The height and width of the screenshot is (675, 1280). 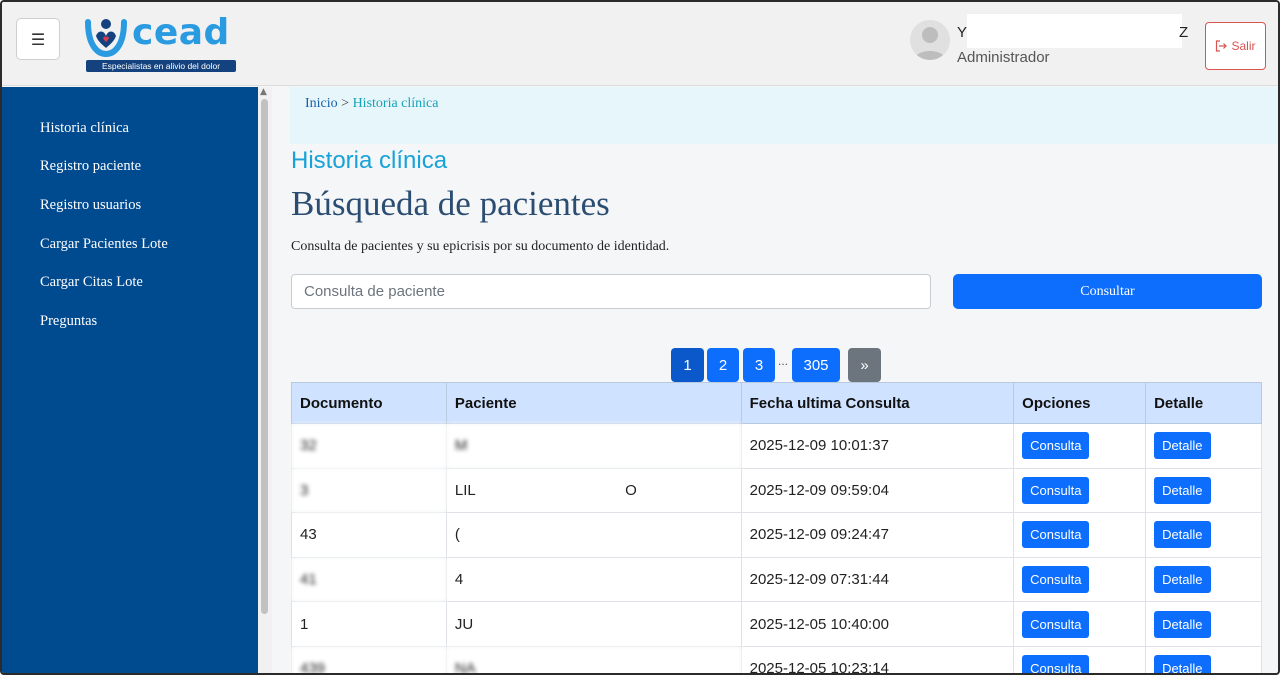 I want to click on cell-paciente: NA, so click(x=593, y=659).